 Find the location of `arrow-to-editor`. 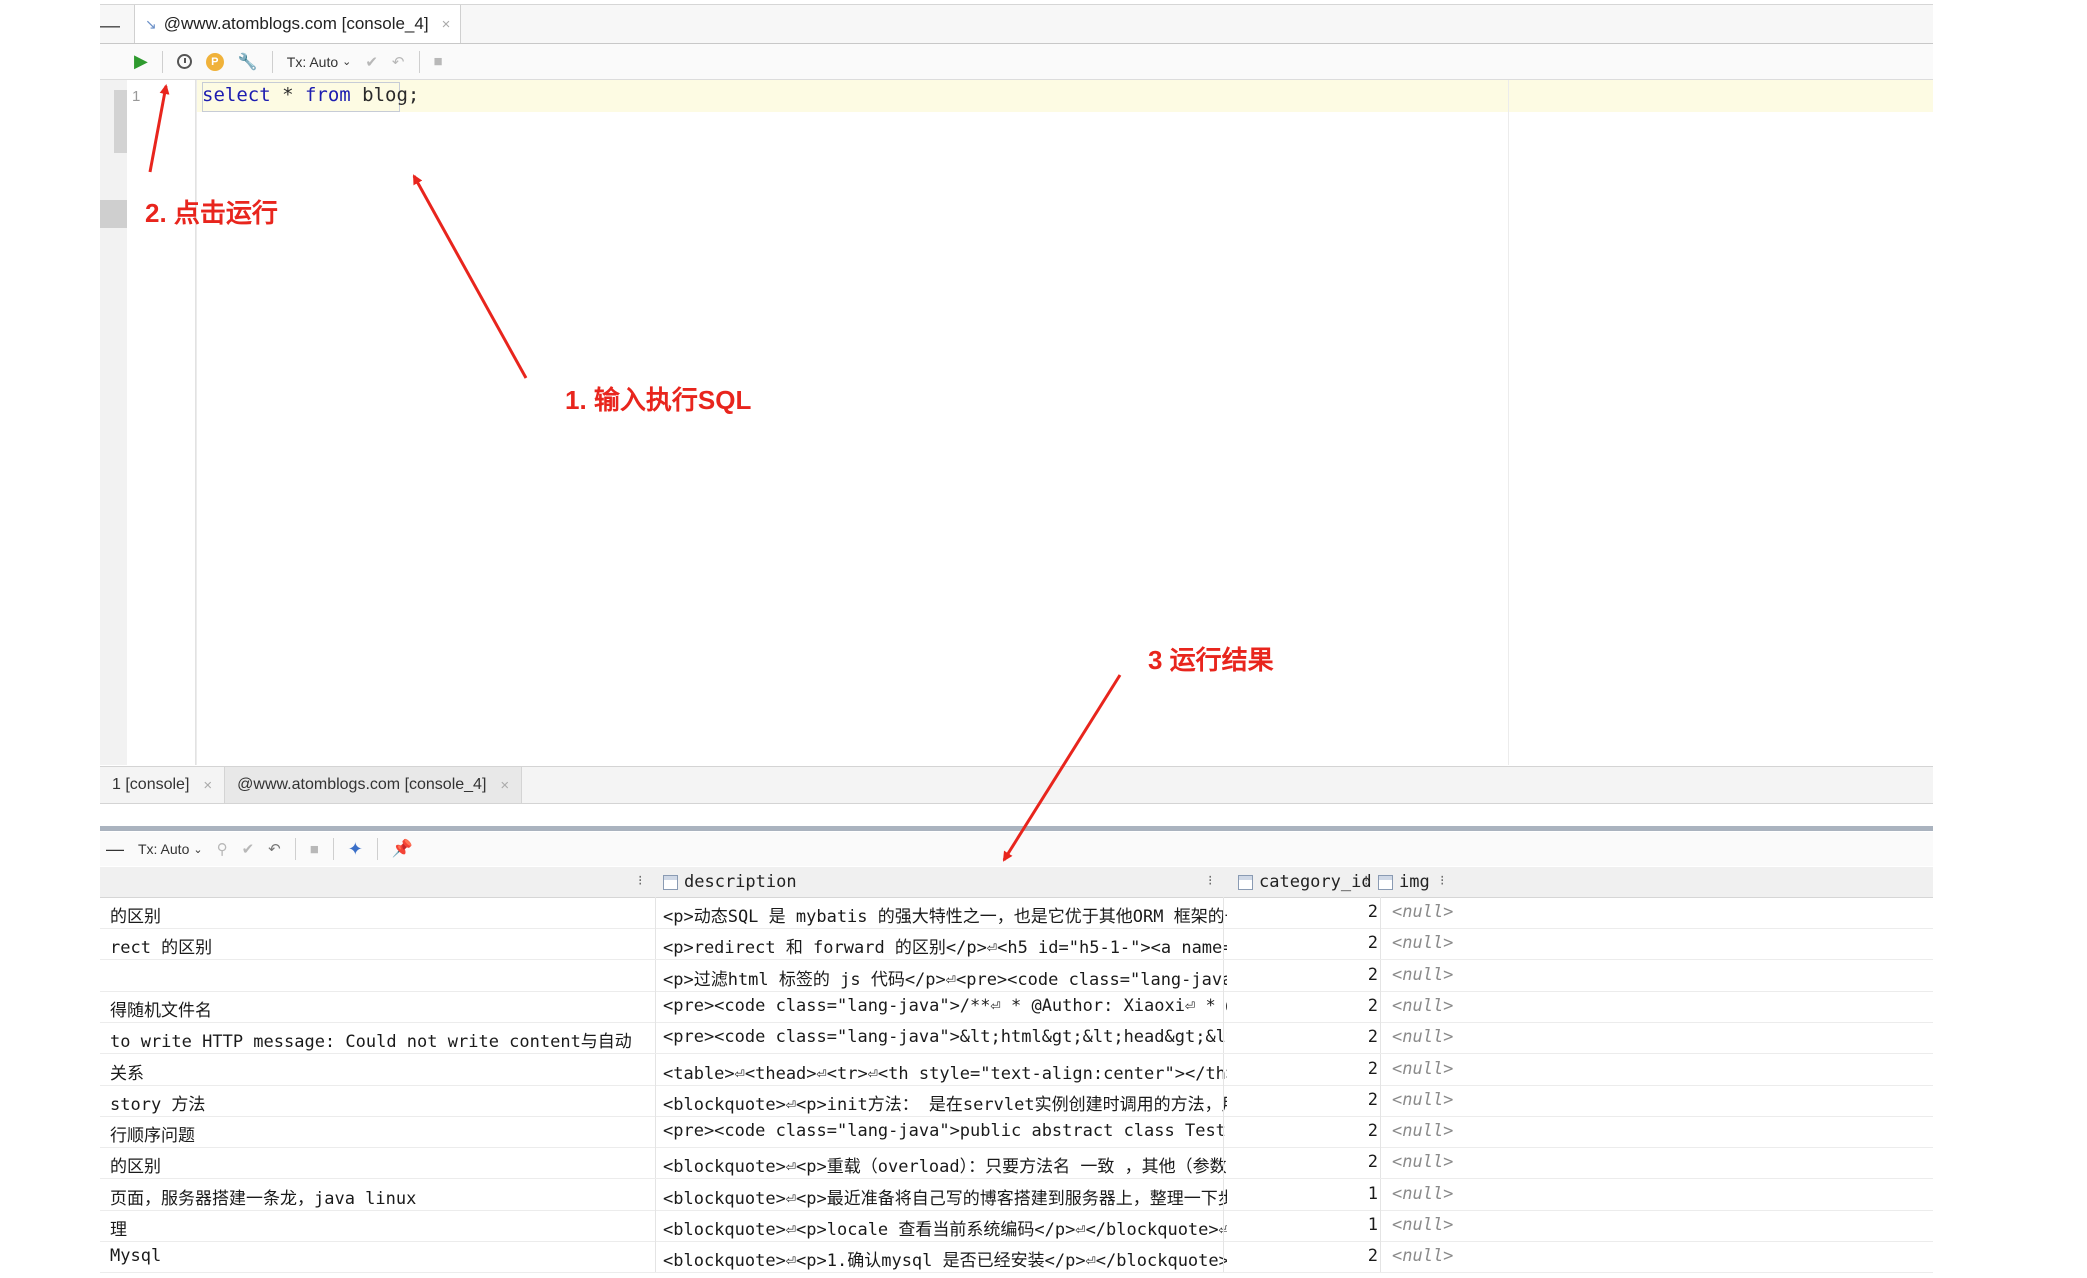

arrow-to-editor is located at coordinates (470, 276).